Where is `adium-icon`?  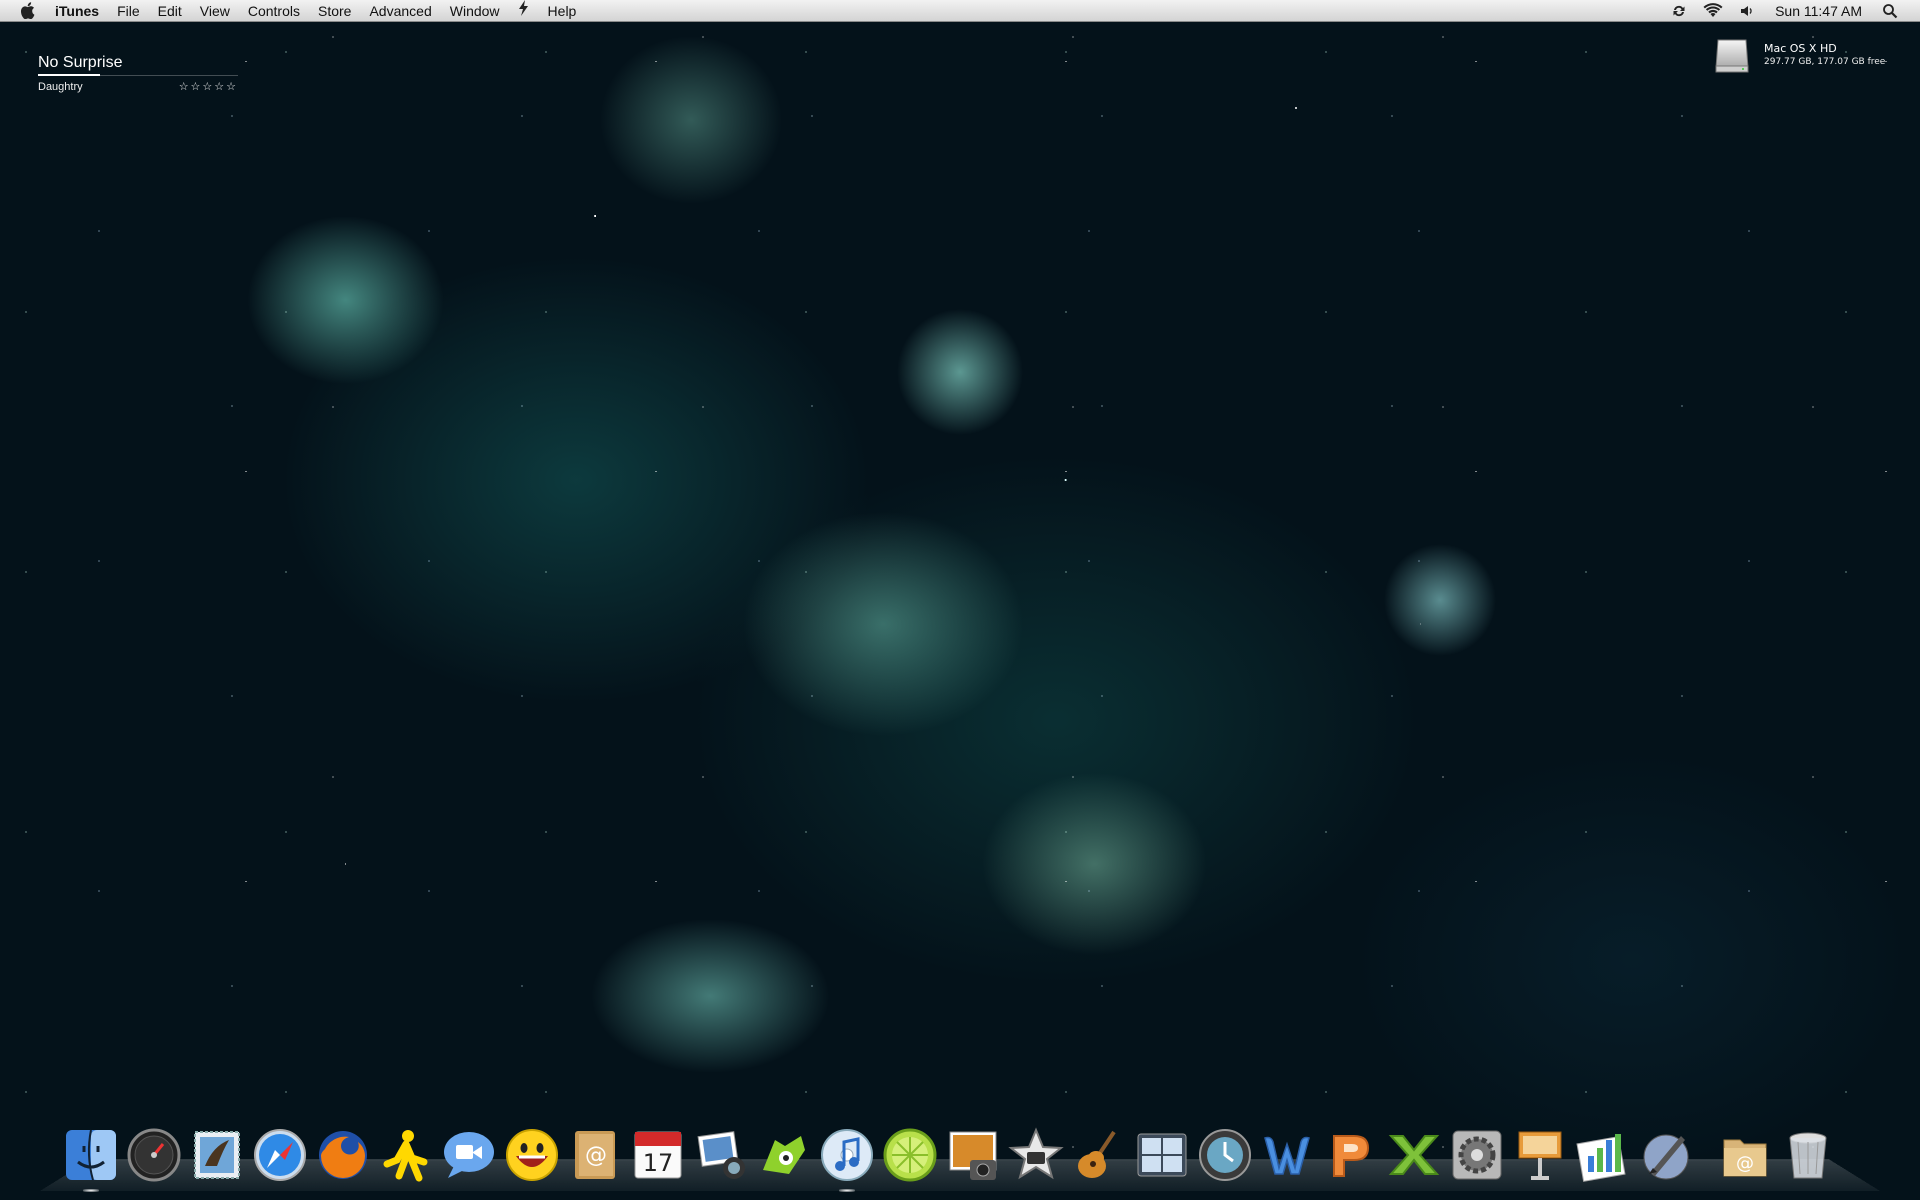 adium-icon is located at coordinates (784, 1155).